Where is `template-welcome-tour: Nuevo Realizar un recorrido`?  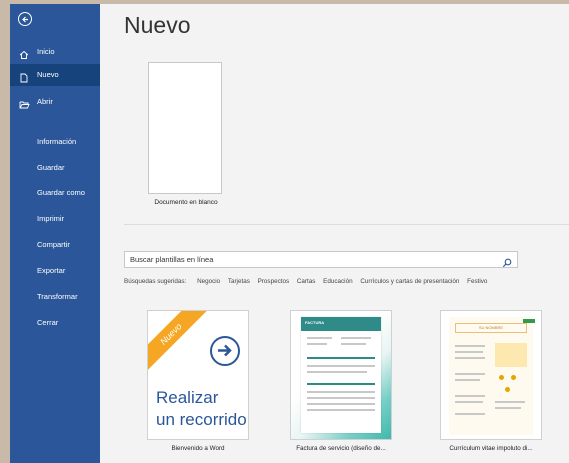 template-welcome-tour: Nuevo Realizar un recorrido is located at coordinates (198, 375).